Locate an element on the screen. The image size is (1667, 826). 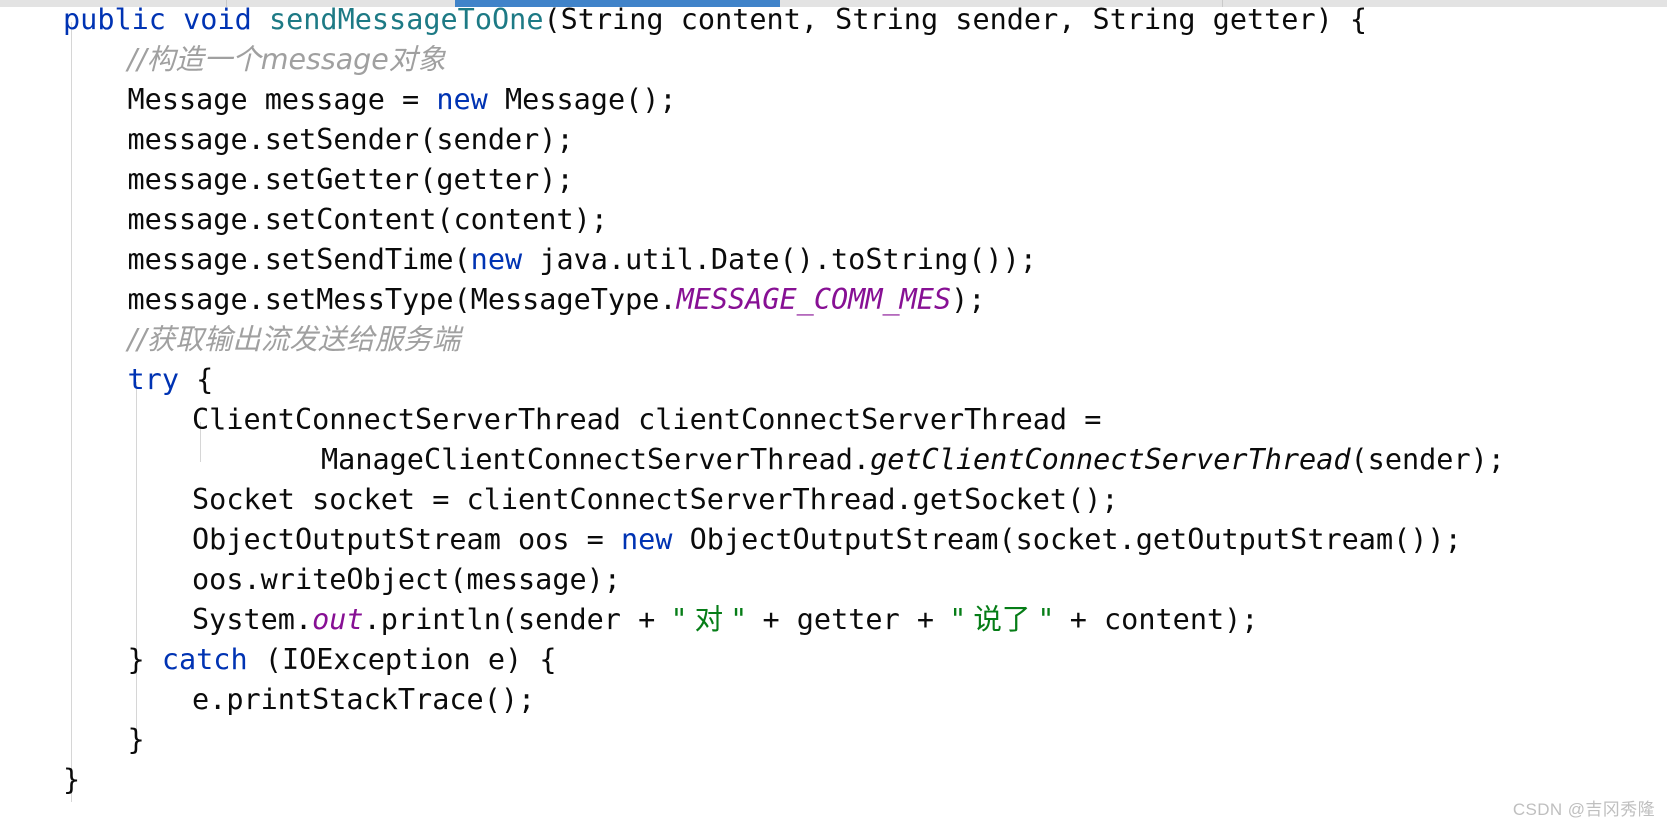
code-token-plain: + content); is located at coordinates (1155, 619).